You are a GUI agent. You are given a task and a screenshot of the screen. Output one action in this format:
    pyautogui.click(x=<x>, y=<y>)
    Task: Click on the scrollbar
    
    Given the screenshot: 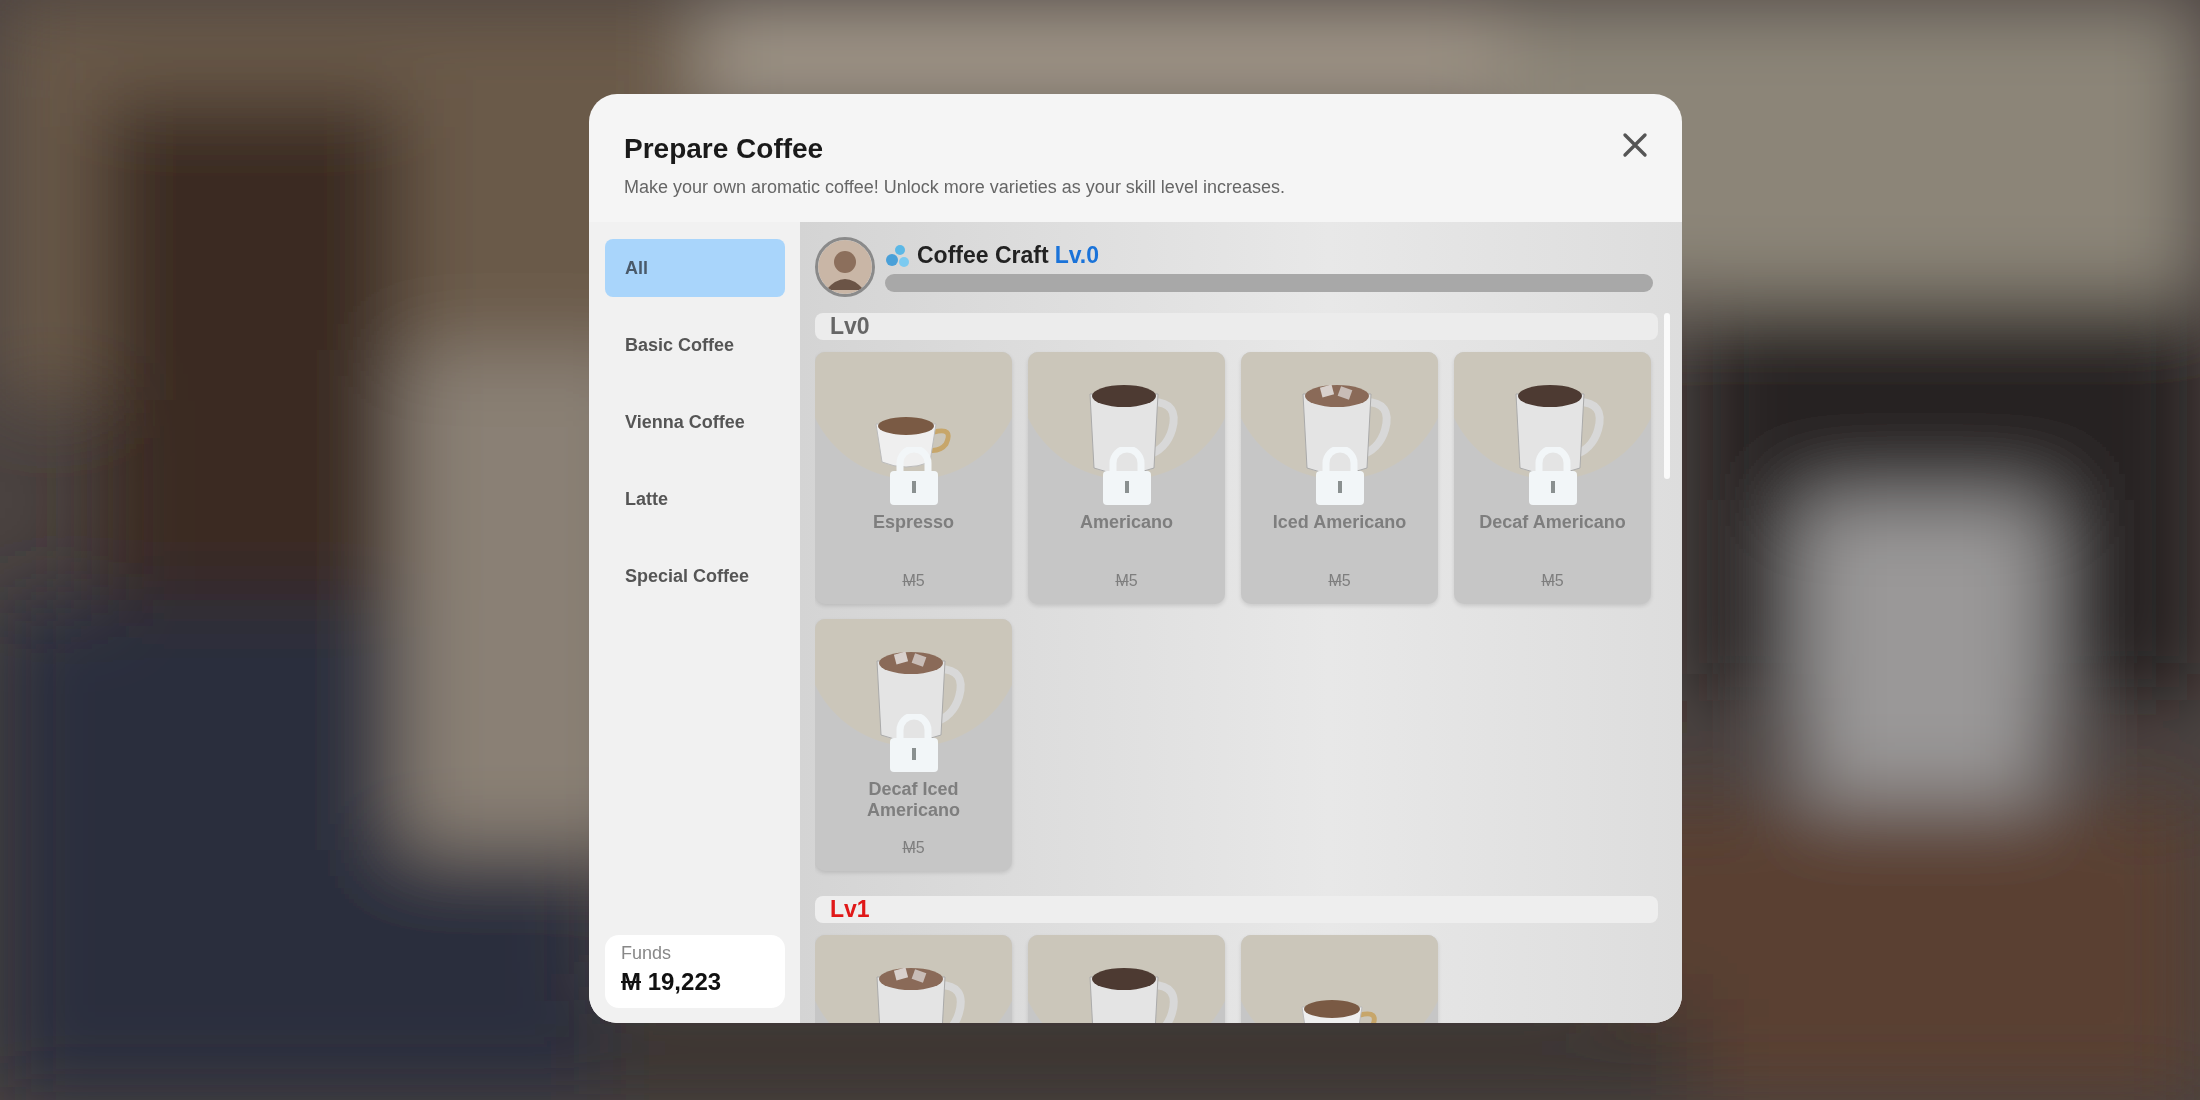 What is the action you would take?
    pyautogui.click(x=1667, y=396)
    